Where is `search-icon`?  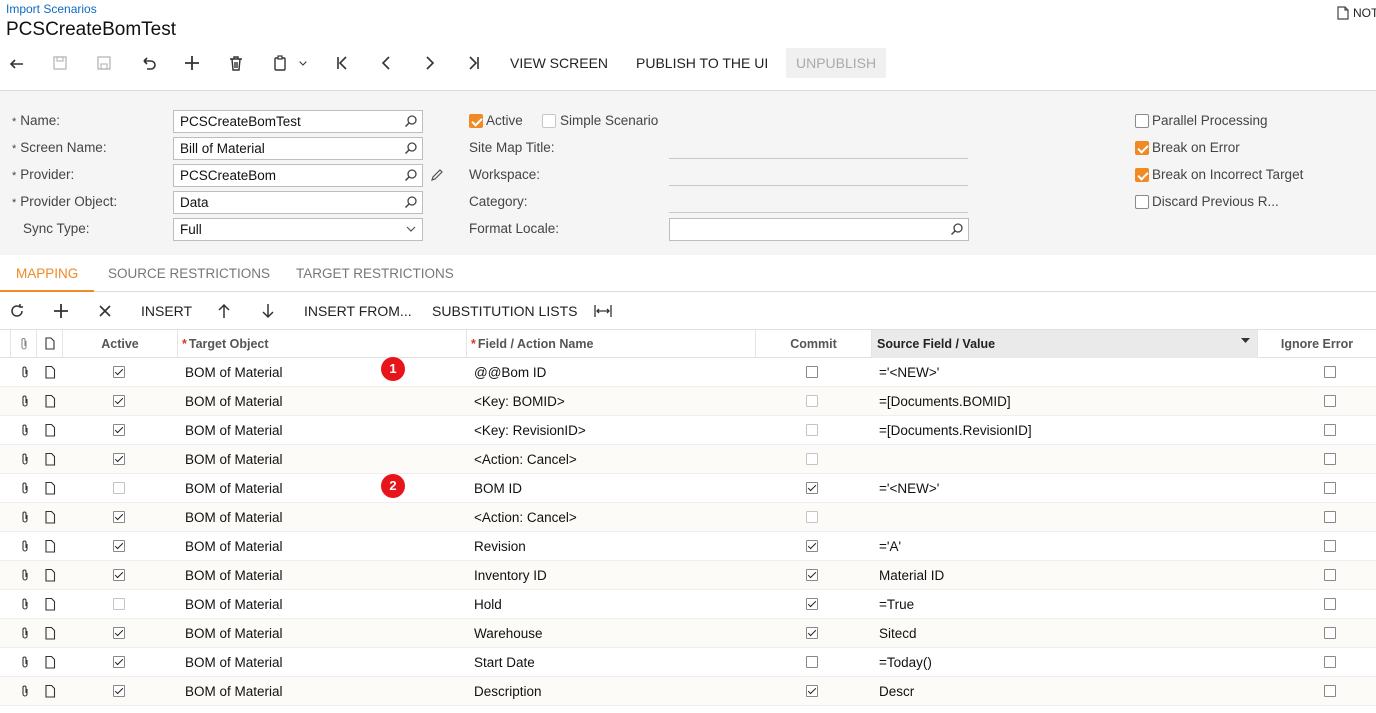 search-icon is located at coordinates (411, 202).